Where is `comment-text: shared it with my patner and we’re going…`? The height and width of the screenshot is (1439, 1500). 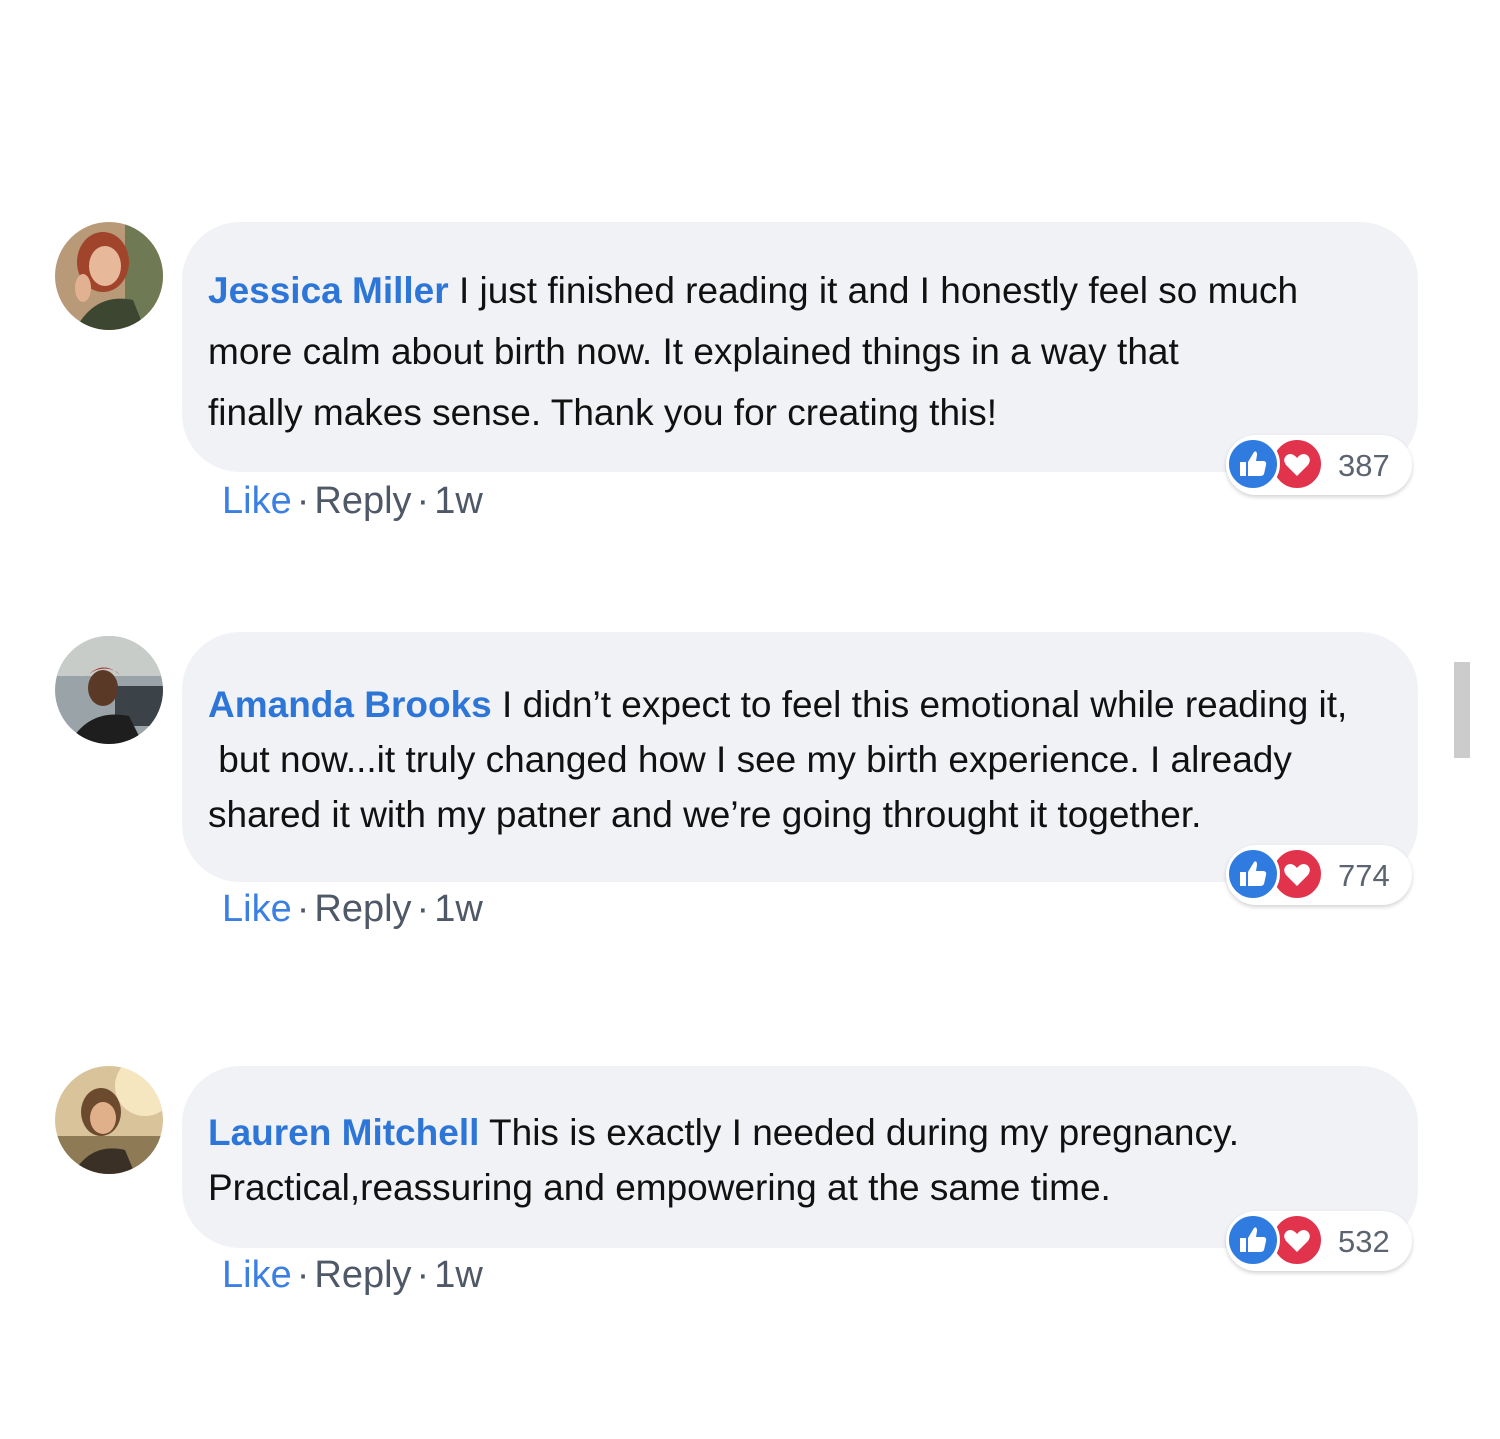
comment-text: shared it with my patner and we’re going… is located at coordinates (705, 814).